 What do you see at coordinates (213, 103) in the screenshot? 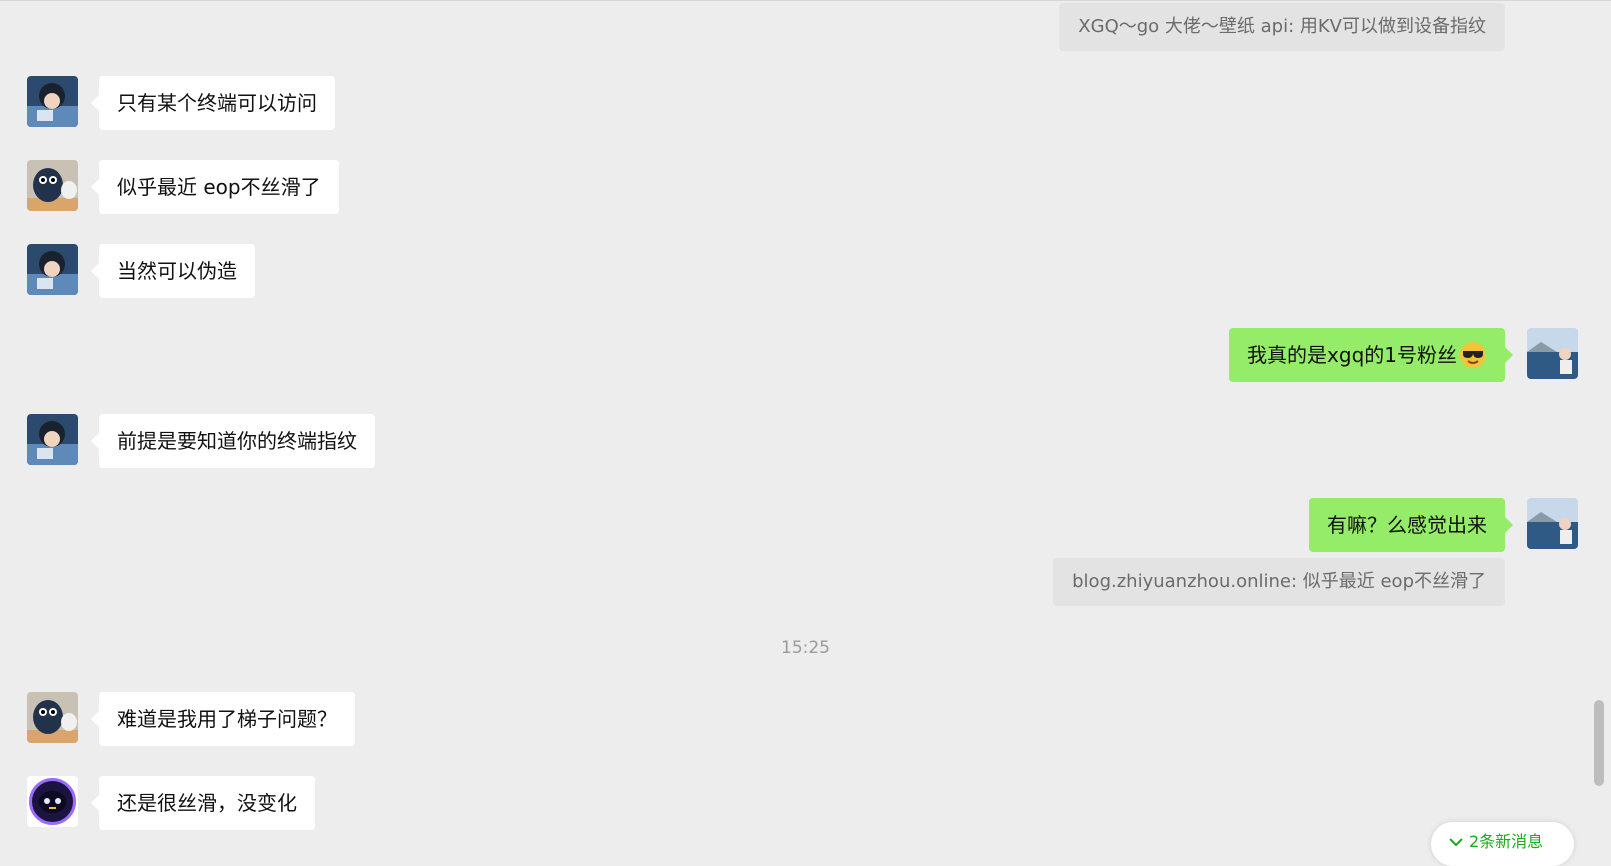
I see `message-bubble: 只有某个终端可以访问` at bounding box center [213, 103].